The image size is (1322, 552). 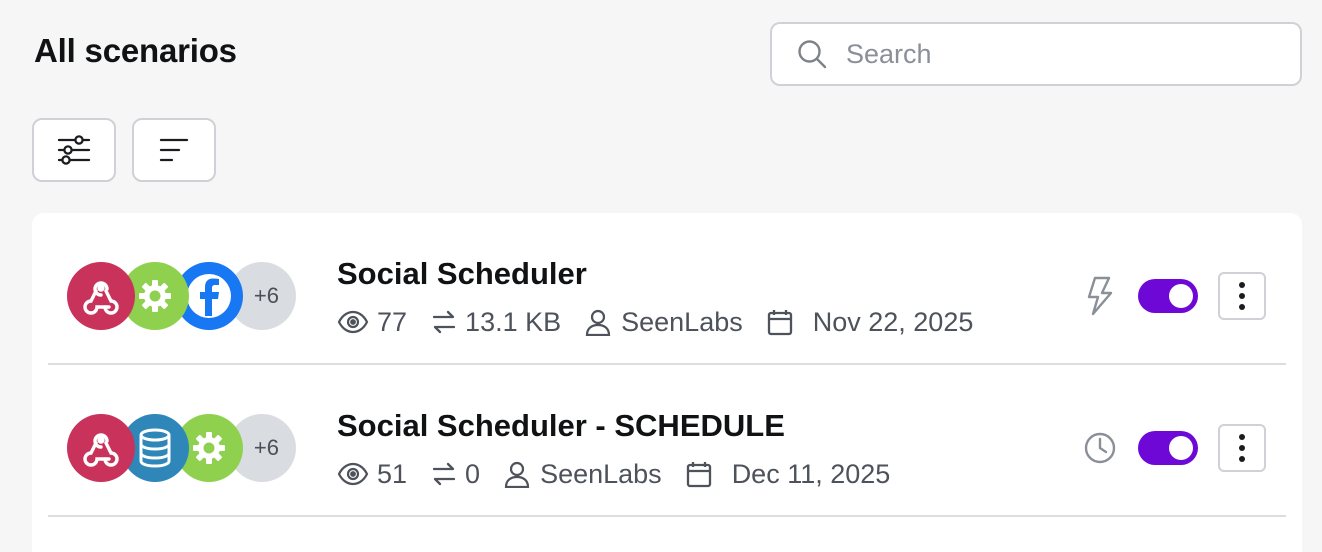 I want to click on search-box, so click(x=1036, y=54).